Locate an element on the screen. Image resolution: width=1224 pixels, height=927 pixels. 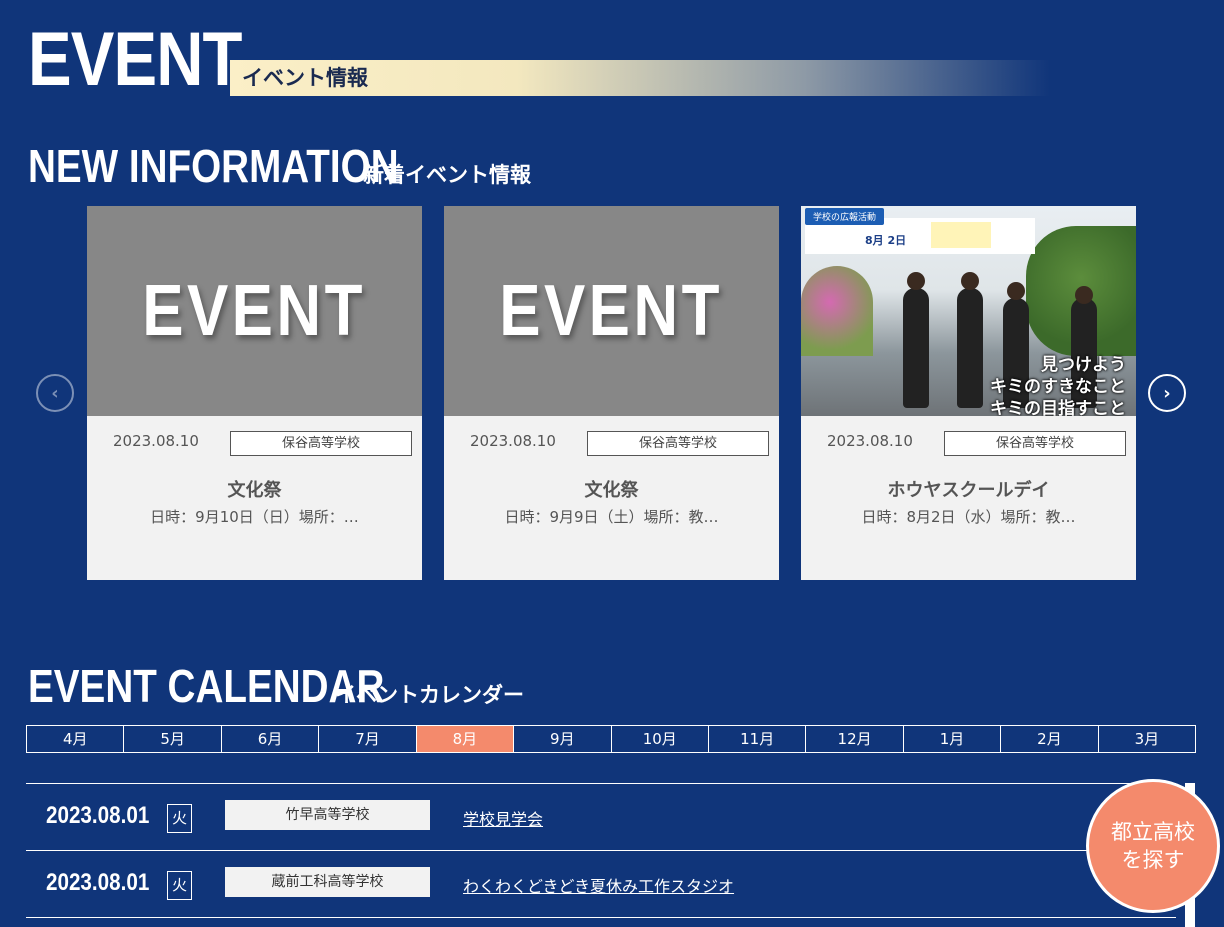
month-tabs: 4月 5月 6月 7月 8月 9月 10月 11月 12月 1月 2月 3月 is located at coordinates (611, 739).